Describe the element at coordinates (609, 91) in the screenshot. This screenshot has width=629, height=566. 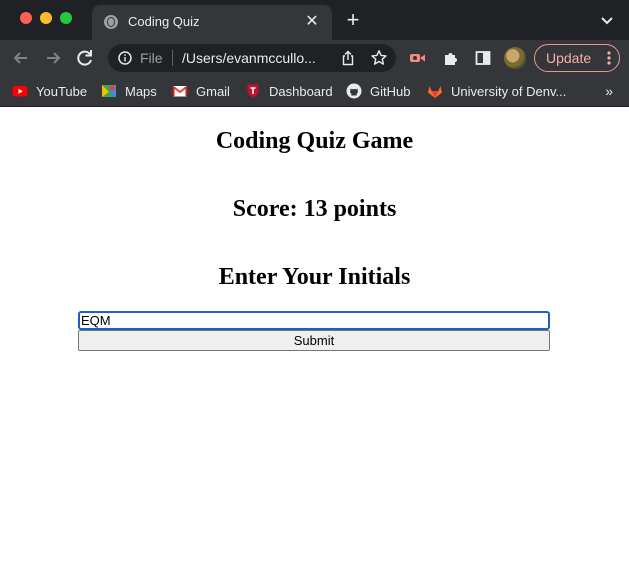
I see `more-bookmarks-button: »` at that location.